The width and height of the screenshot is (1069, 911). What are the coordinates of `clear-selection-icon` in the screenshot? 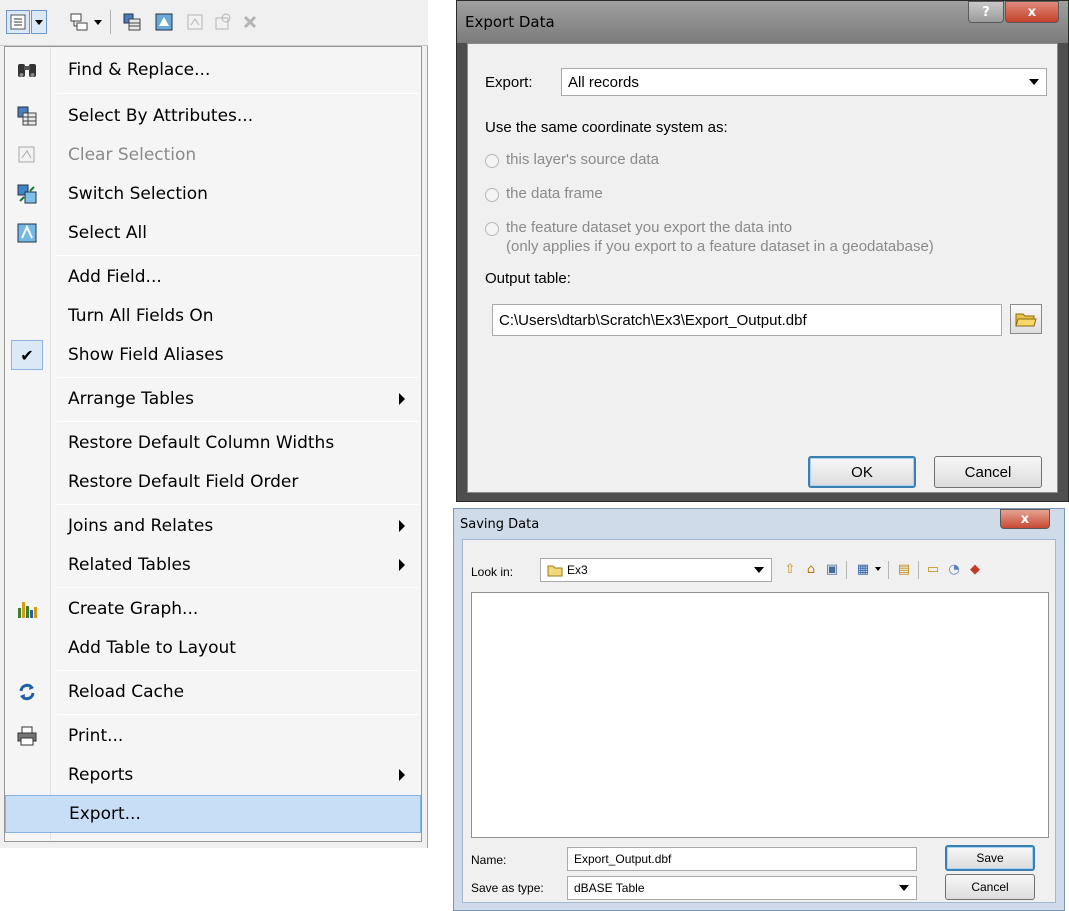 It's located at (27, 155).